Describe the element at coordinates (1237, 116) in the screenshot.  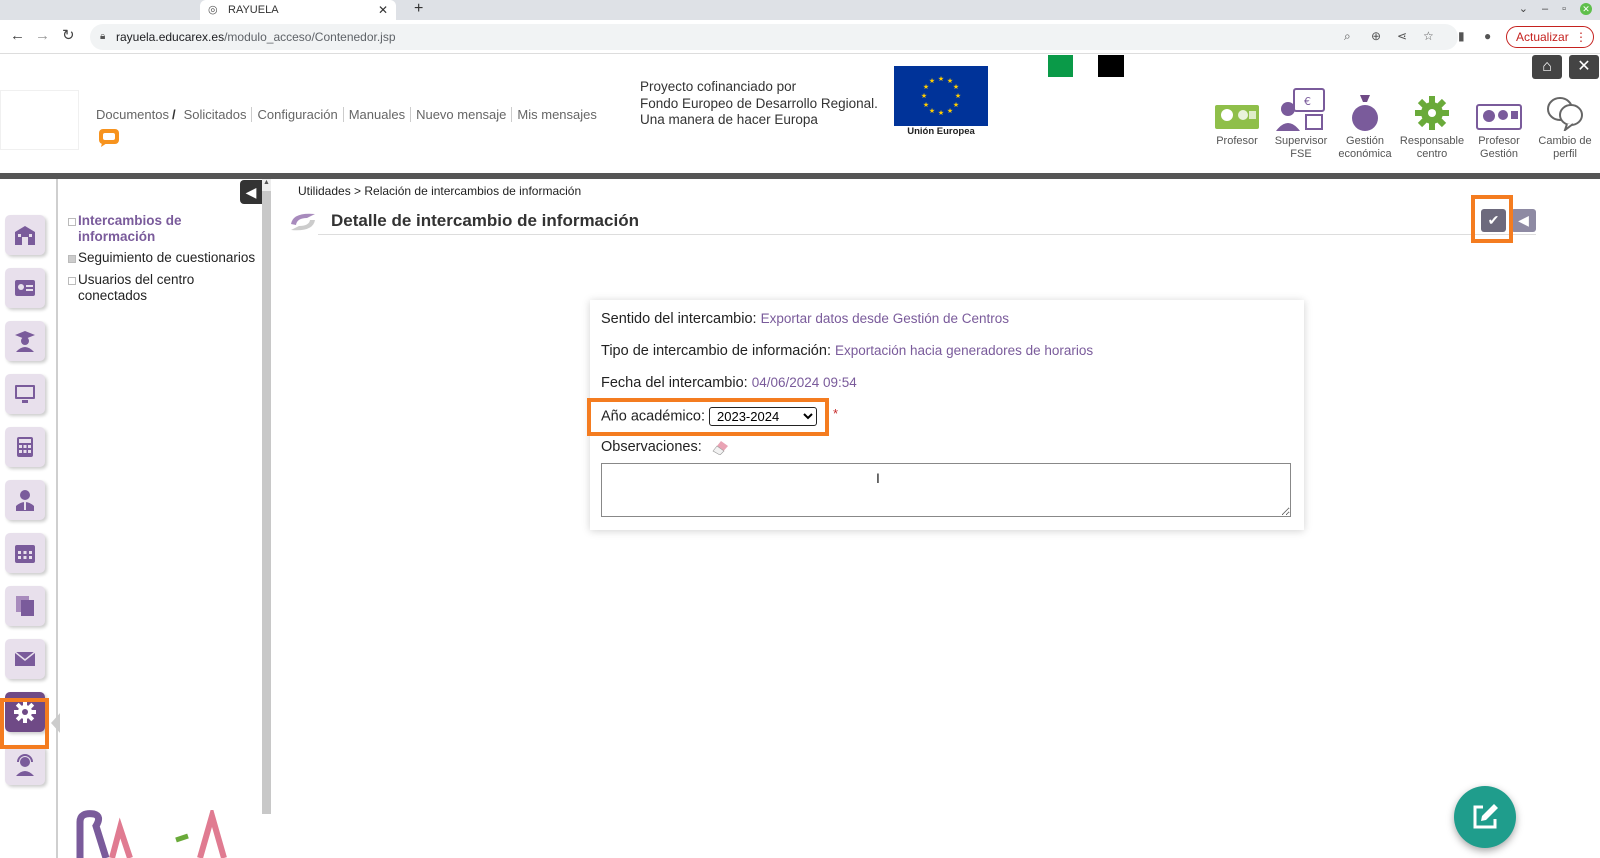
I see `profile-profesor: Profesor` at that location.